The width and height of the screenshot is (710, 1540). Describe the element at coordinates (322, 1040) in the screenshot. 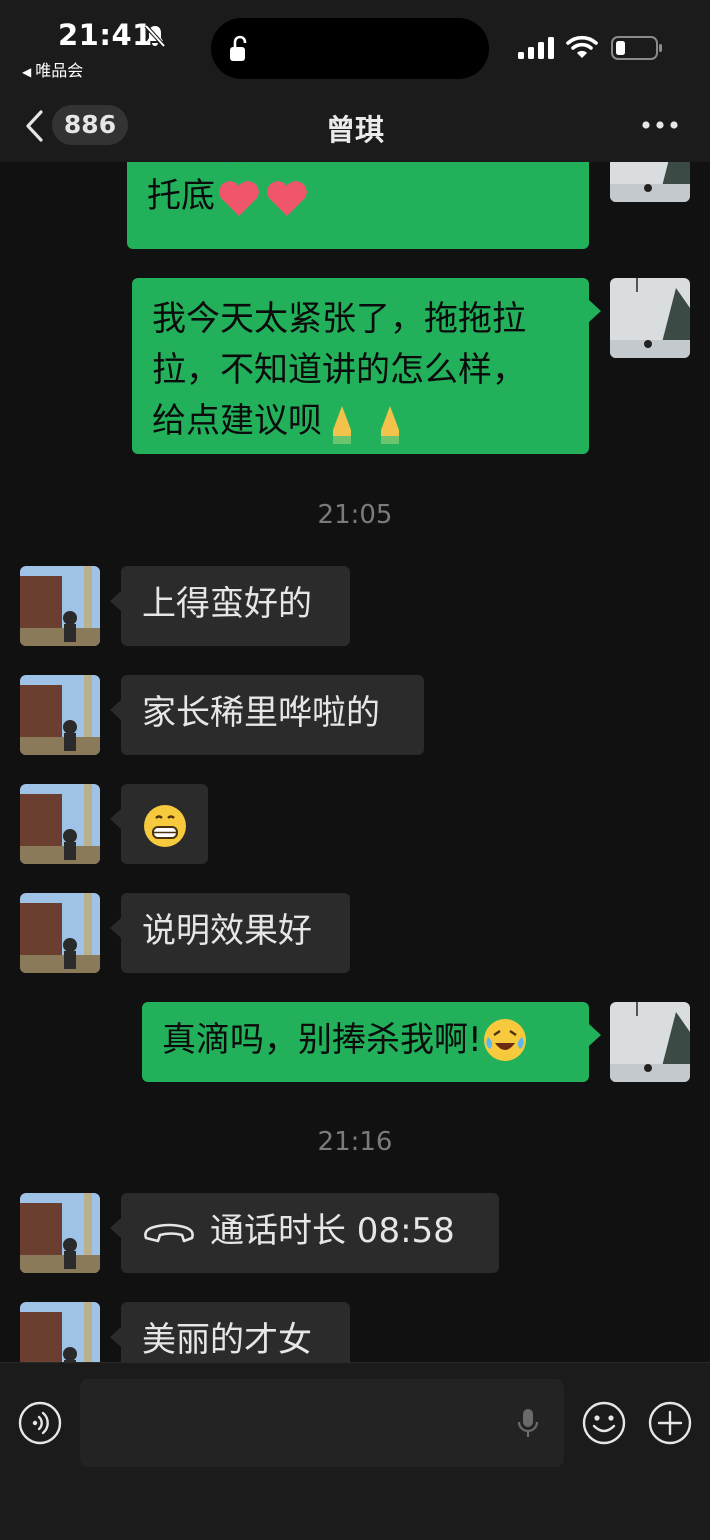

I see `message-text: 真滴吗，别捧杀我啊!` at that location.